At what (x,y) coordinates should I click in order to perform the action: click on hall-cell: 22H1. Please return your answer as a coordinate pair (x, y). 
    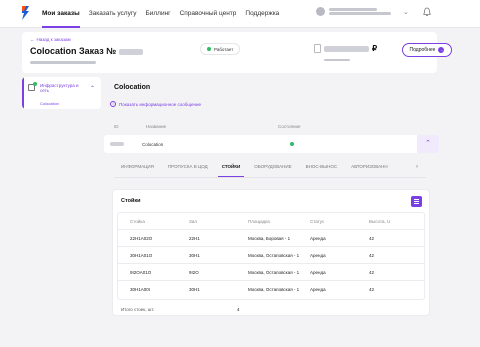
    Looking at the image, I should click on (194, 238).